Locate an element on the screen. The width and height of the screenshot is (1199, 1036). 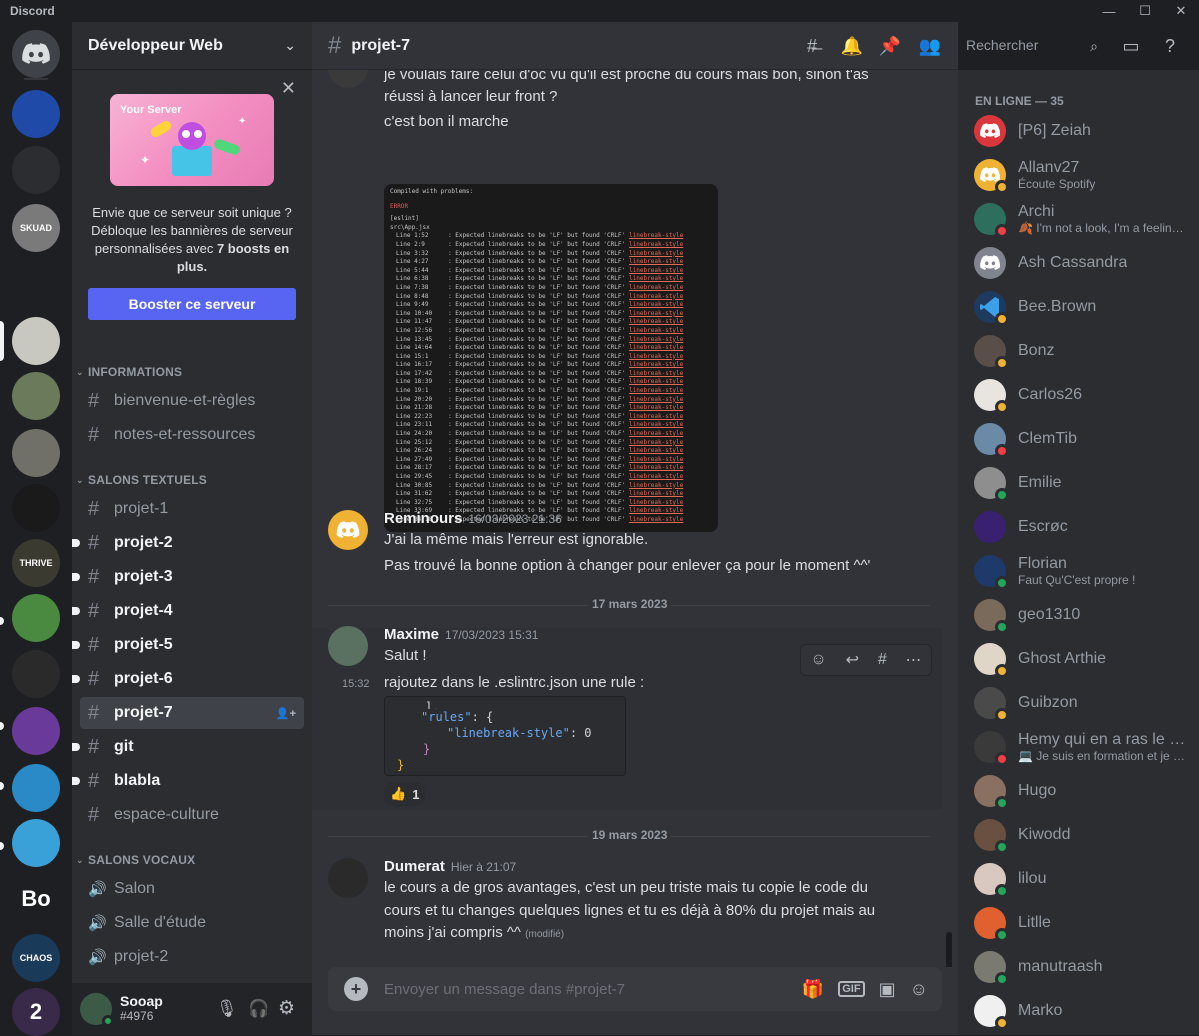
author-name: Maxime is located at coordinates (411, 634).